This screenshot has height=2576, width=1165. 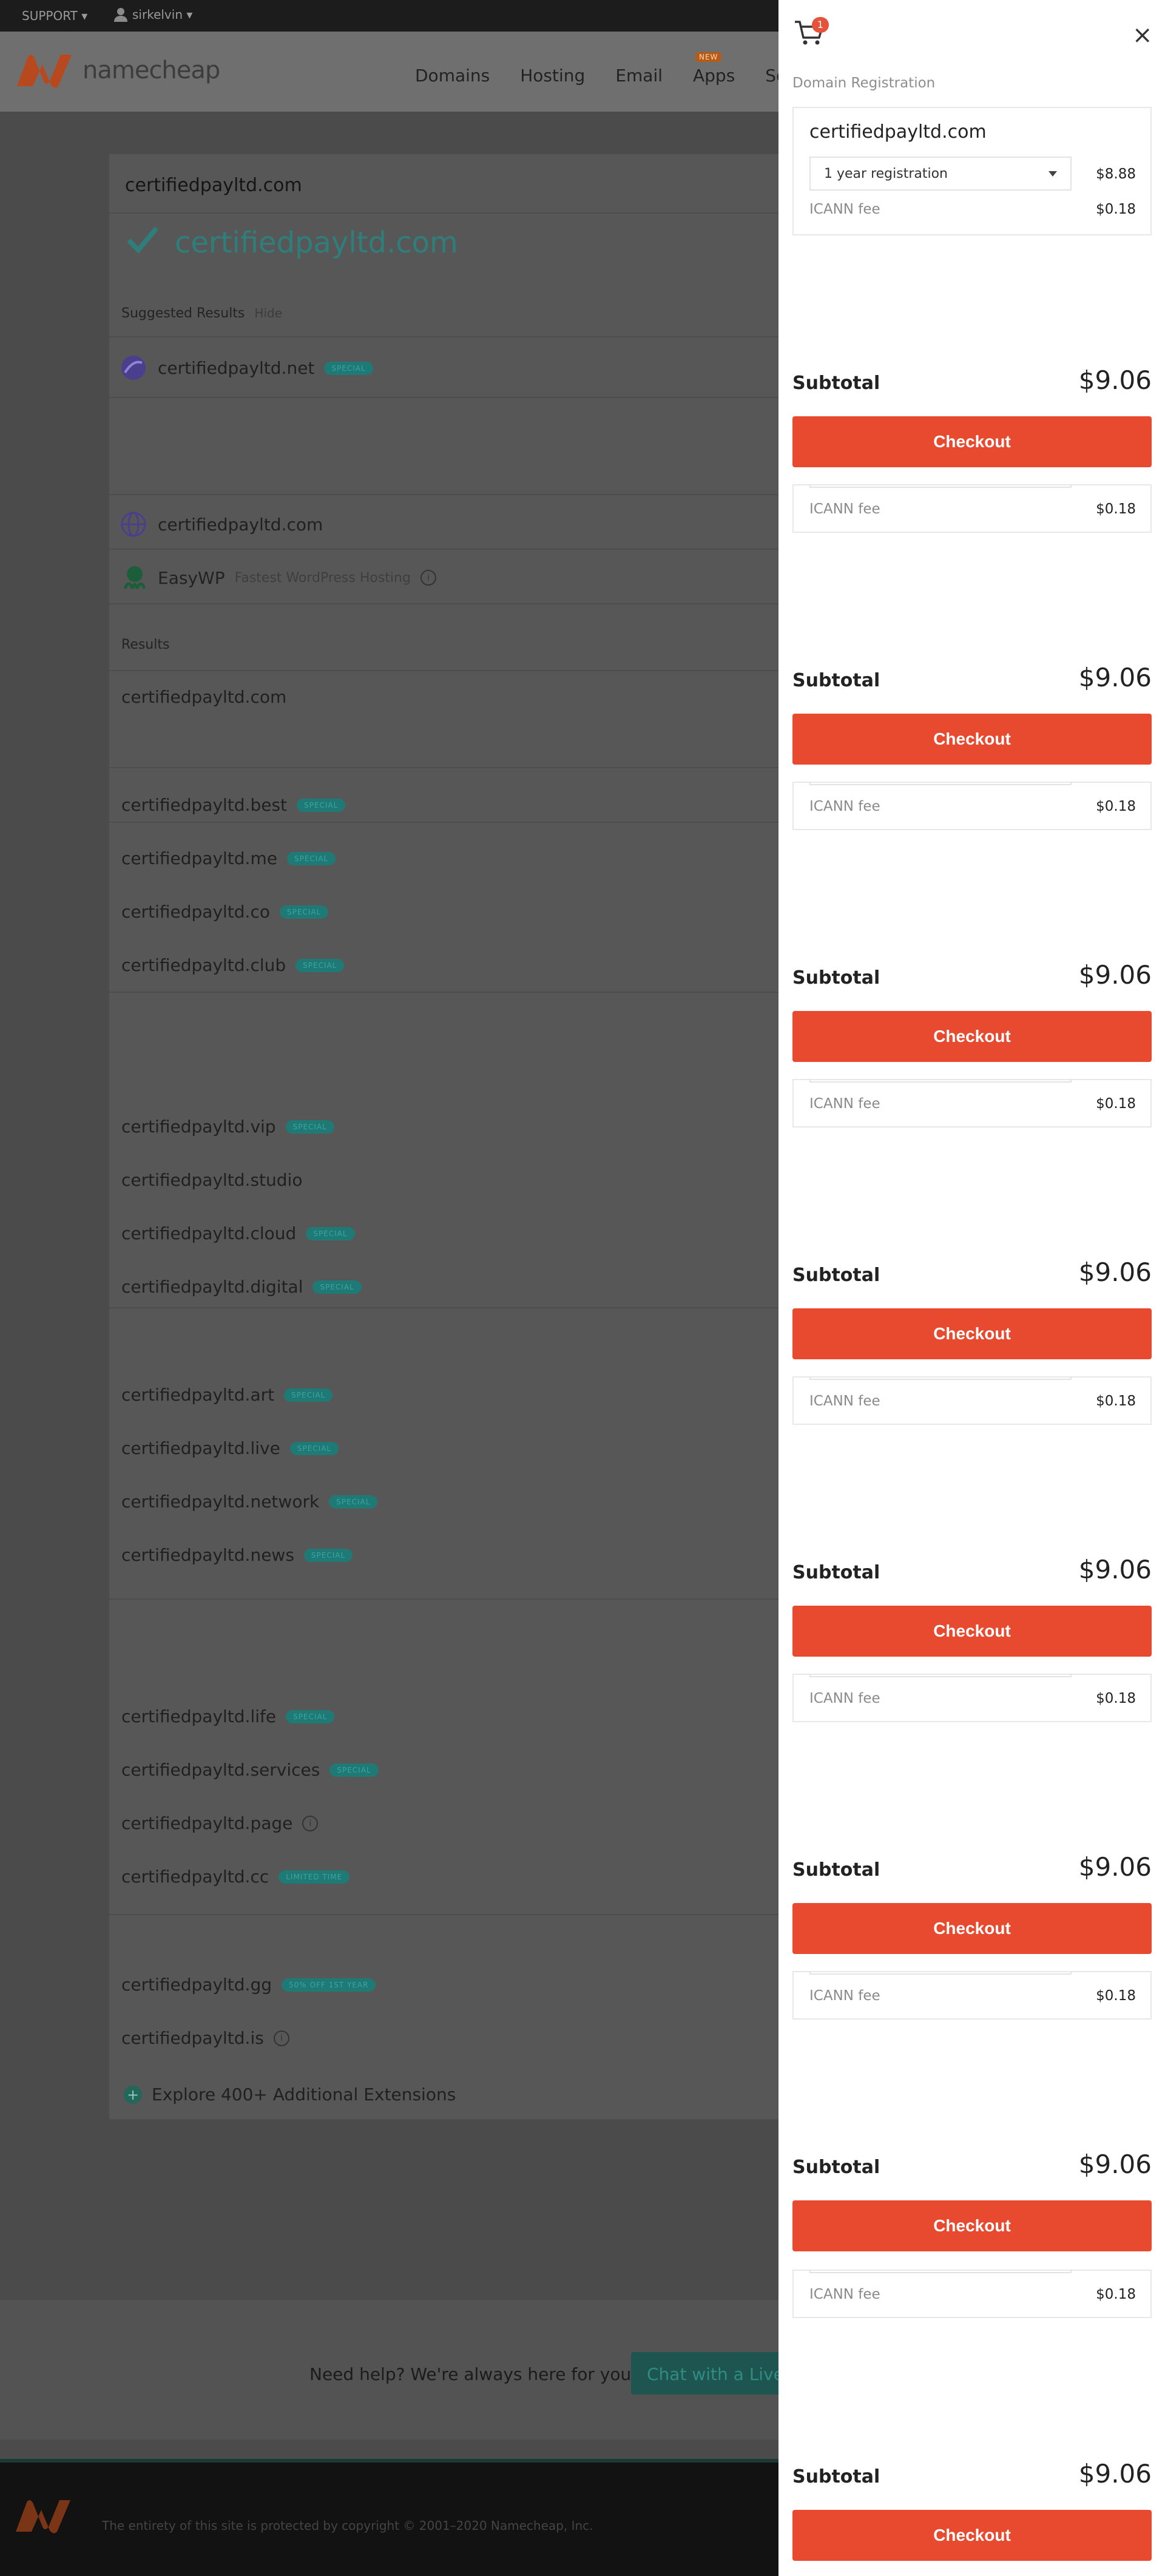 What do you see at coordinates (205, 2038) in the screenshot?
I see `result-row: certifiedpayltd.is i` at bounding box center [205, 2038].